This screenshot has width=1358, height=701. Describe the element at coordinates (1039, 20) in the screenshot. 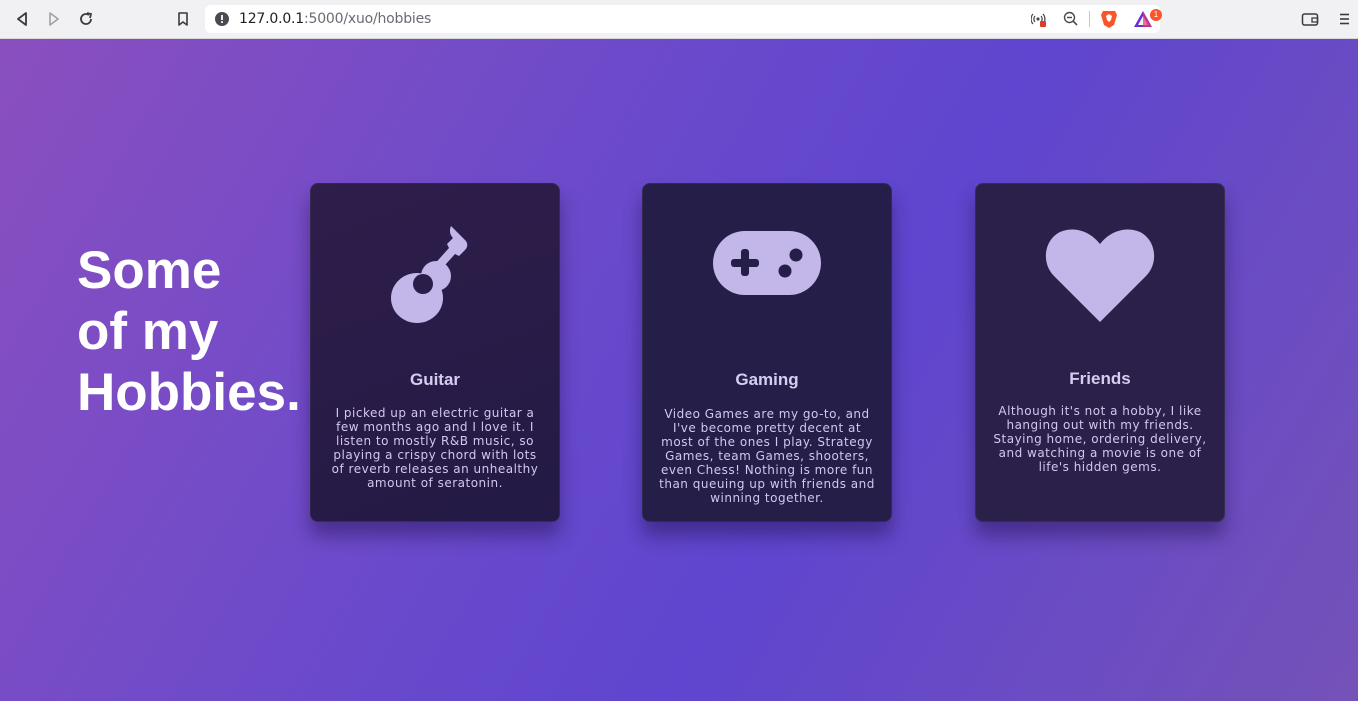

I see `broadcast-icon` at that location.